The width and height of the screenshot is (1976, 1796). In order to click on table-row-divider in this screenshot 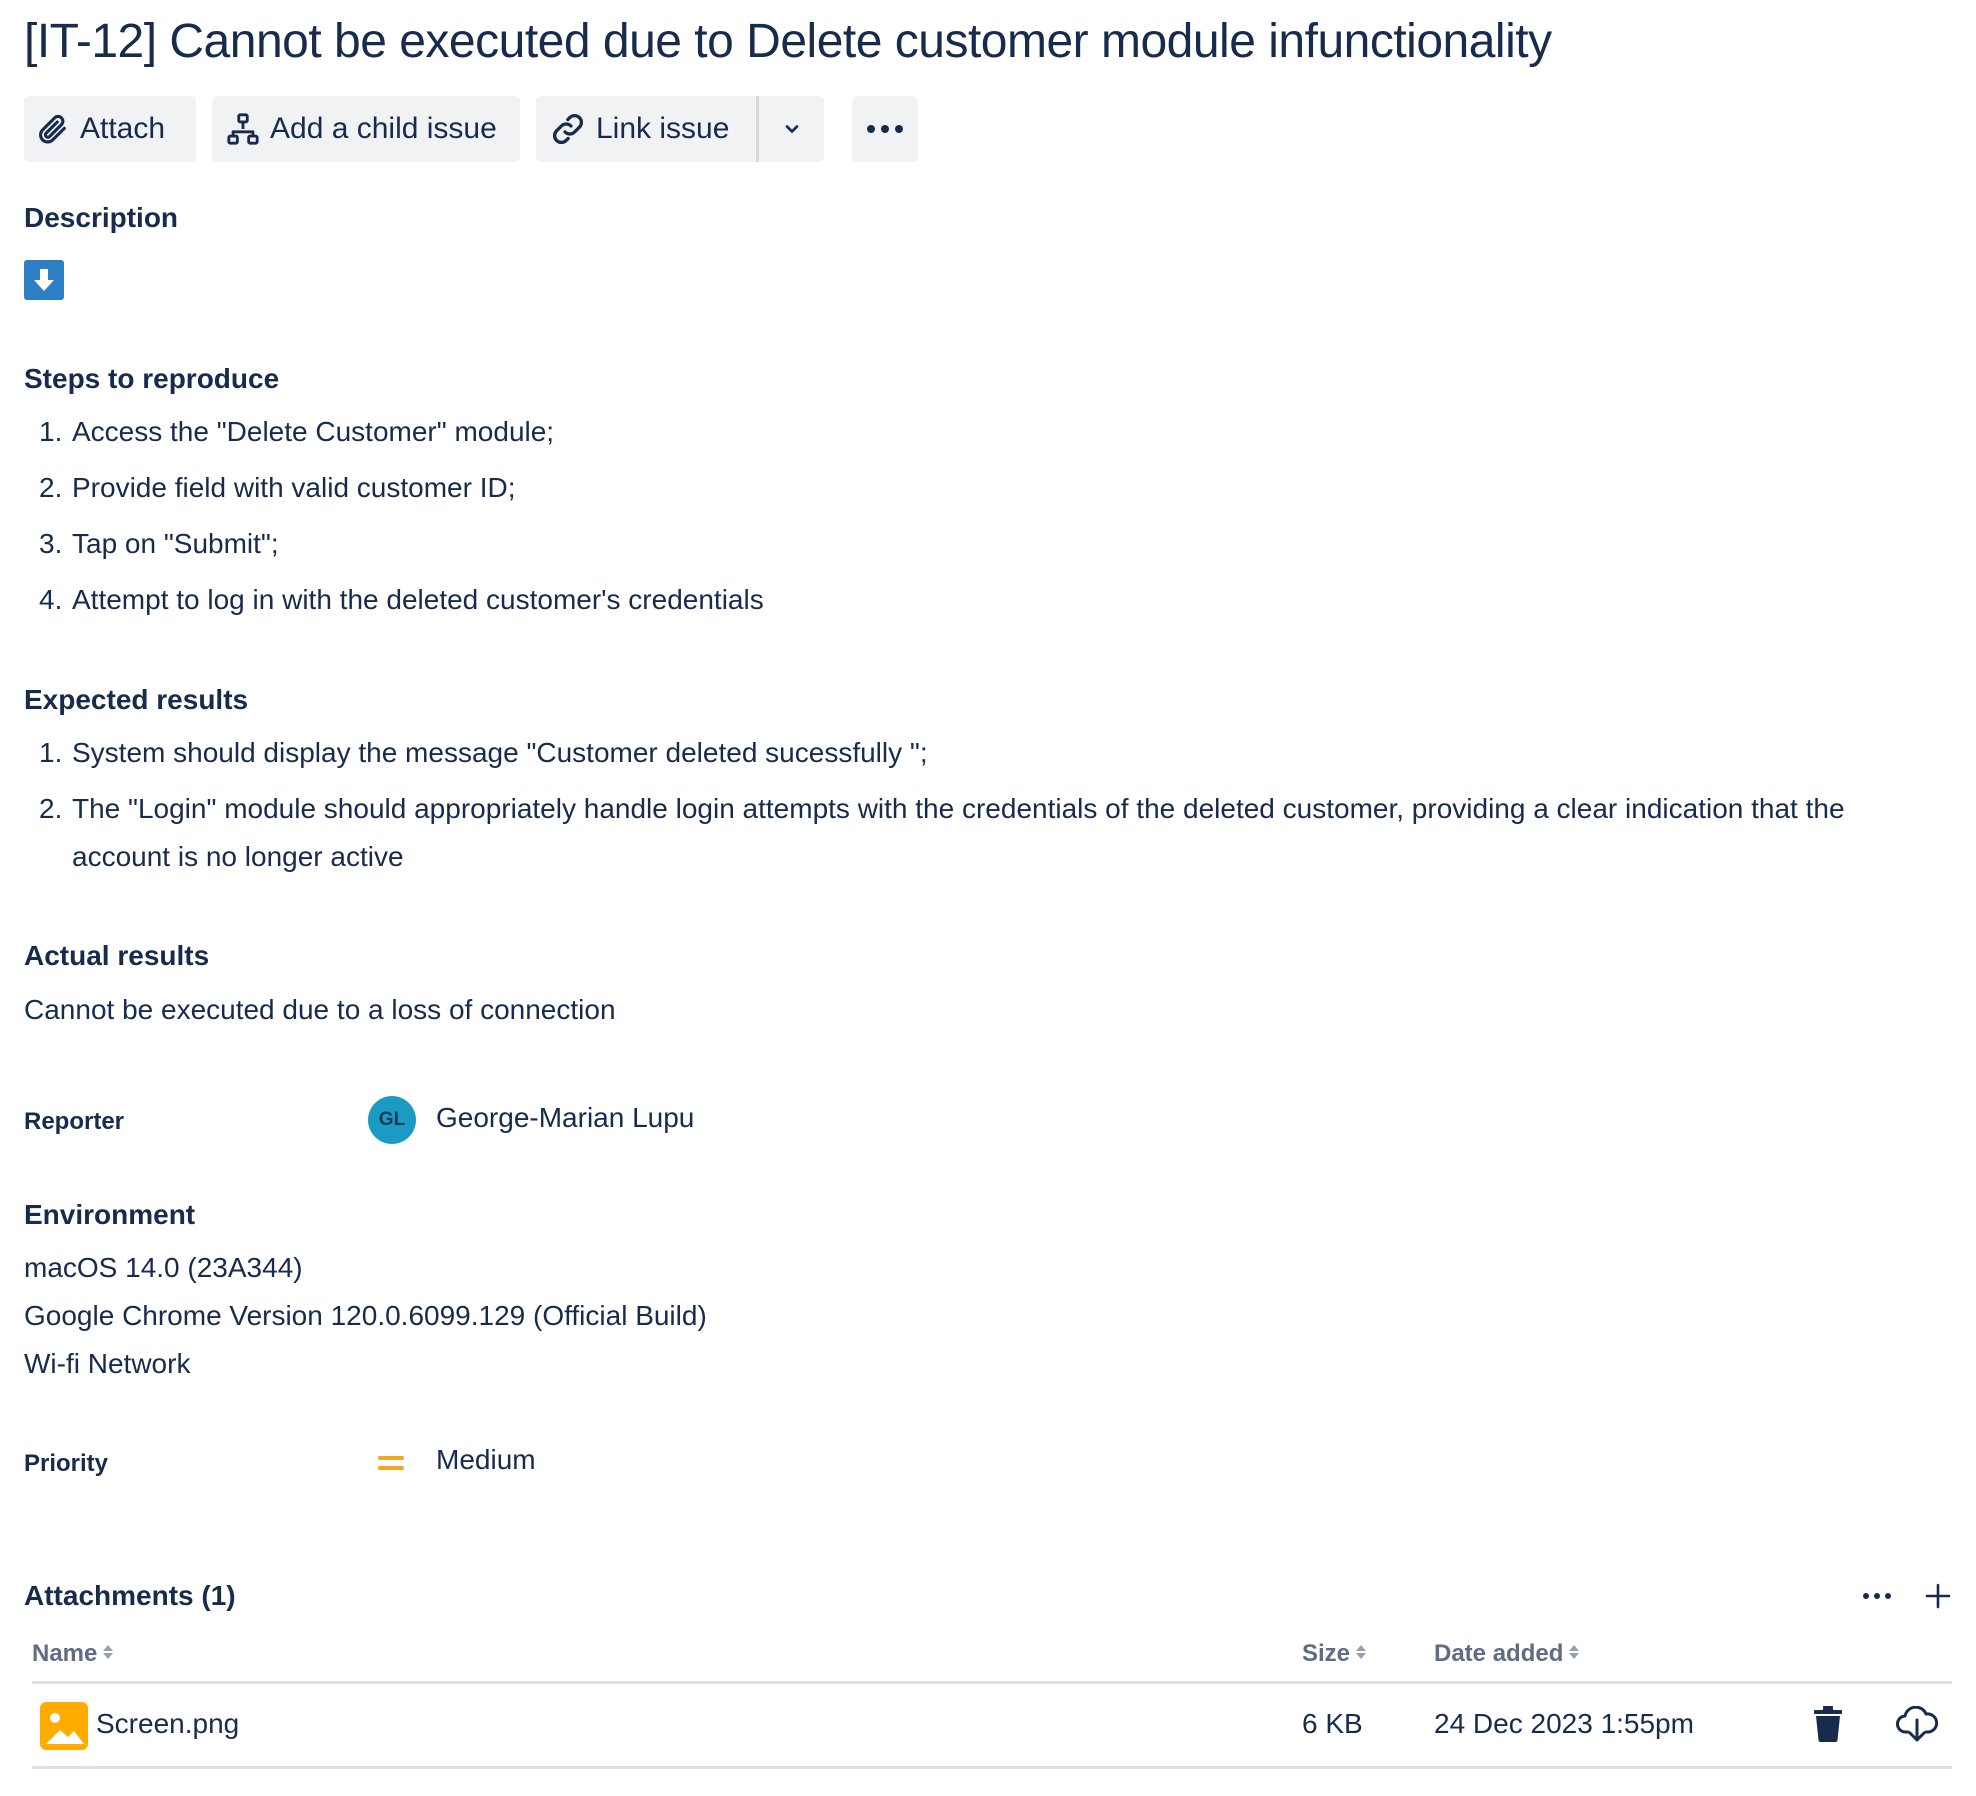, I will do `click(992, 1767)`.